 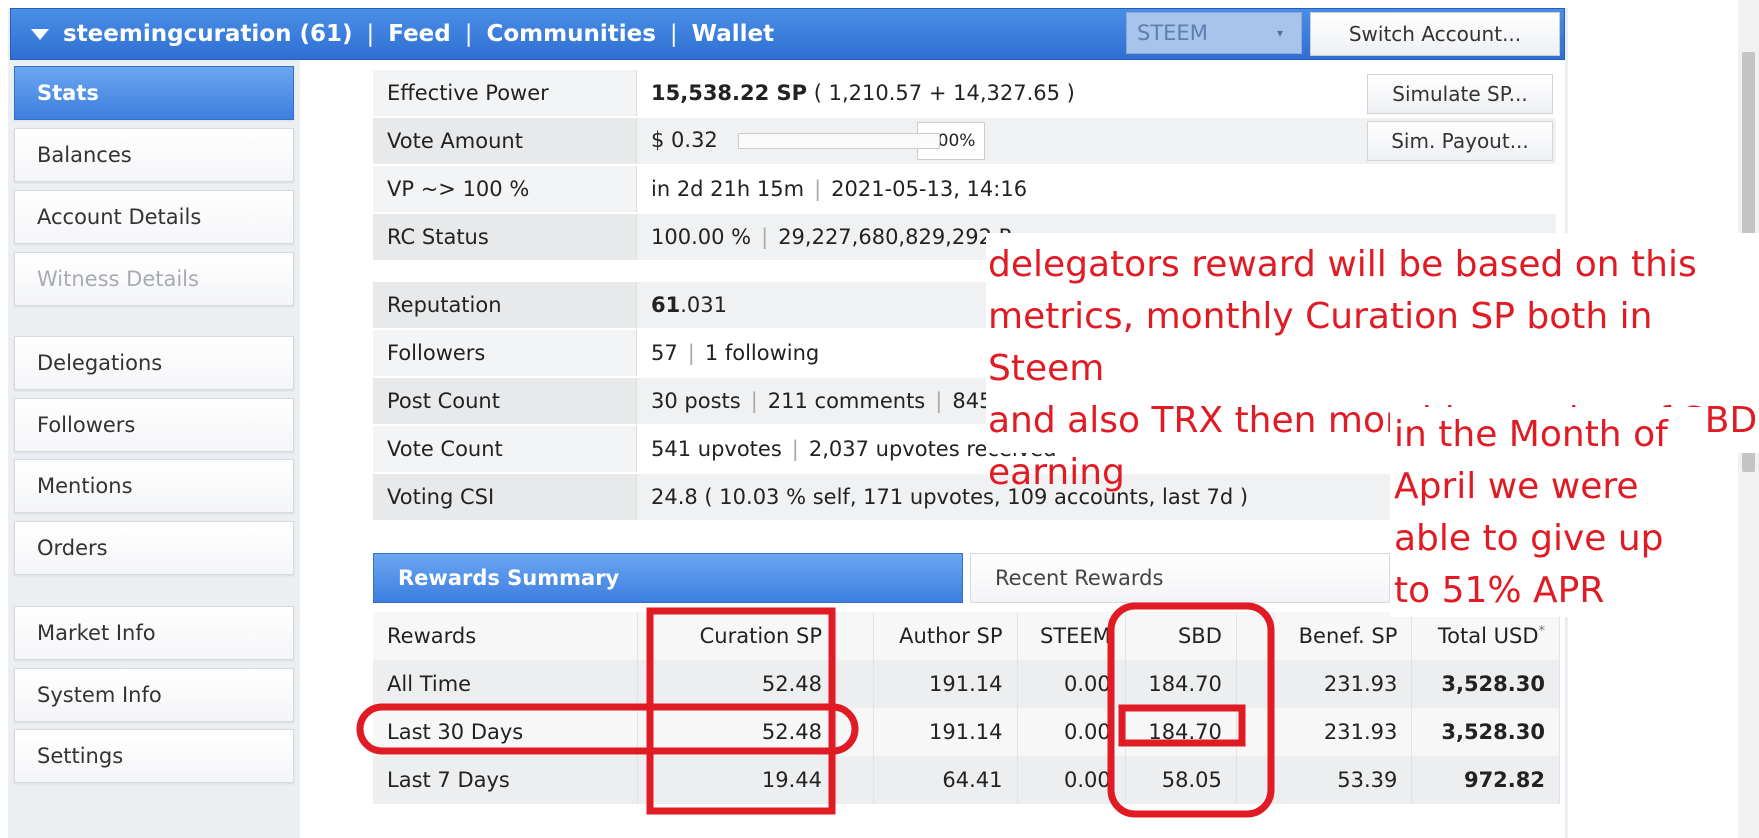 I want to click on sidebar-item-market-info: Market Info, so click(x=154, y=633).